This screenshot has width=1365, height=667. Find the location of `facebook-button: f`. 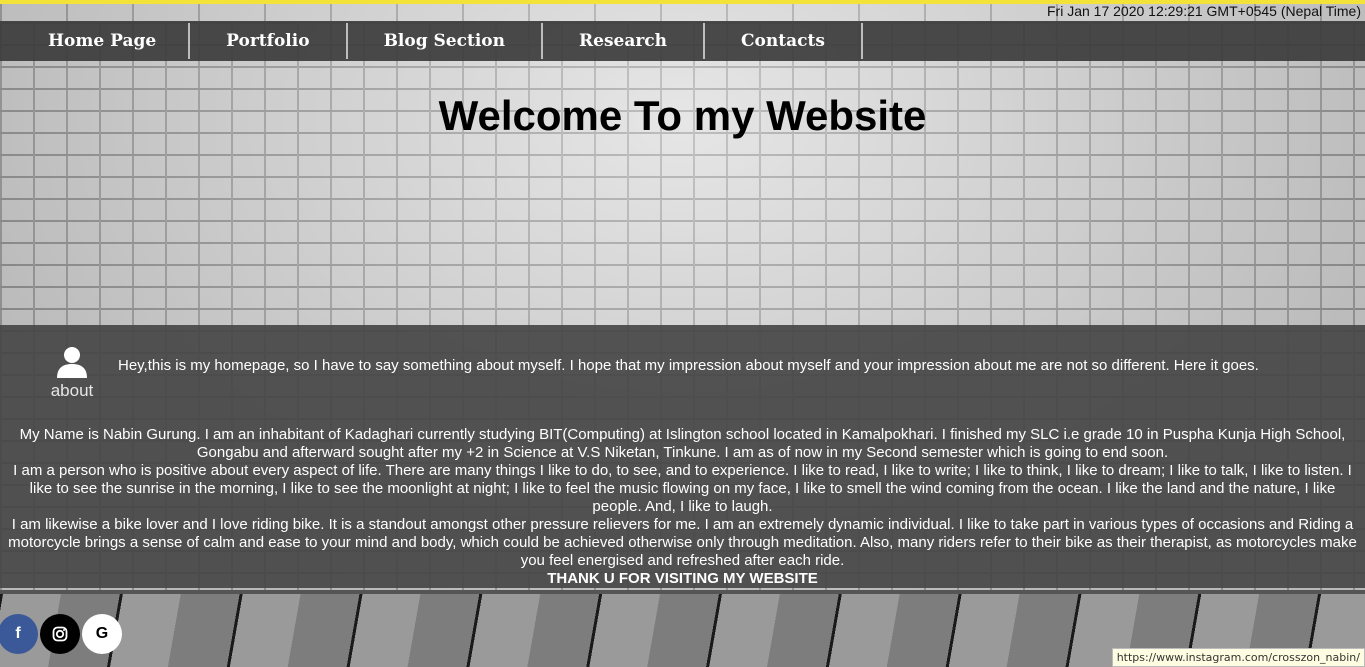

facebook-button: f is located at coordinates (19, 634).